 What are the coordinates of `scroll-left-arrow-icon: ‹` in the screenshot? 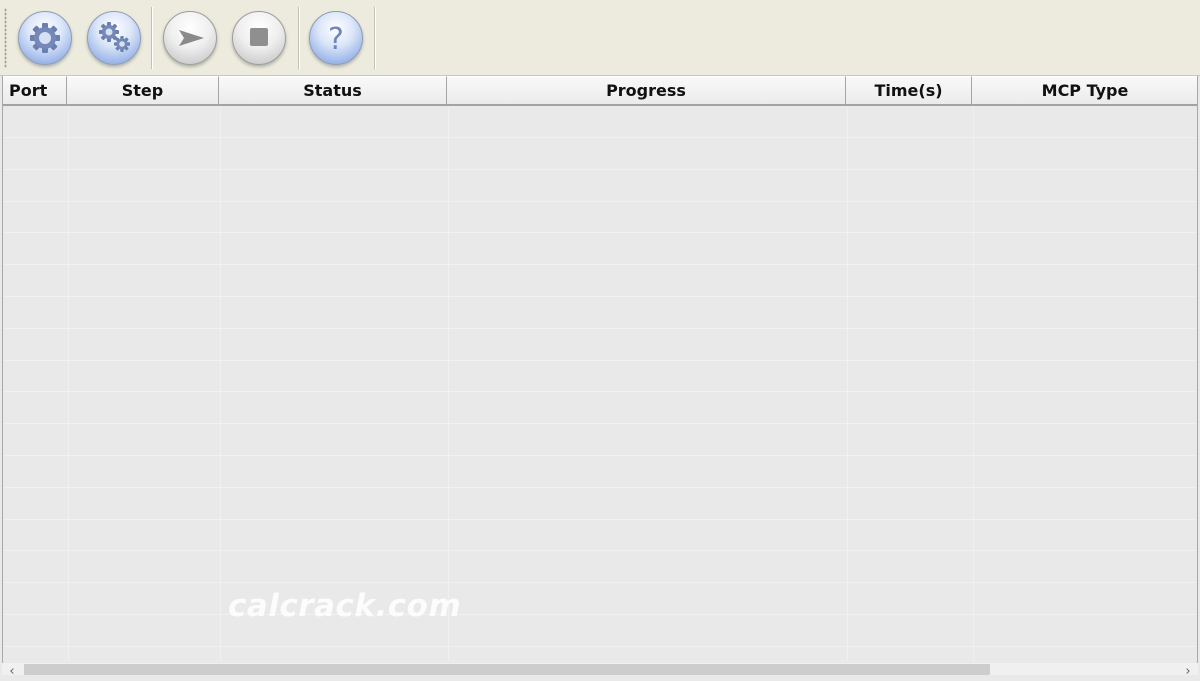 It's located at (12, 671).